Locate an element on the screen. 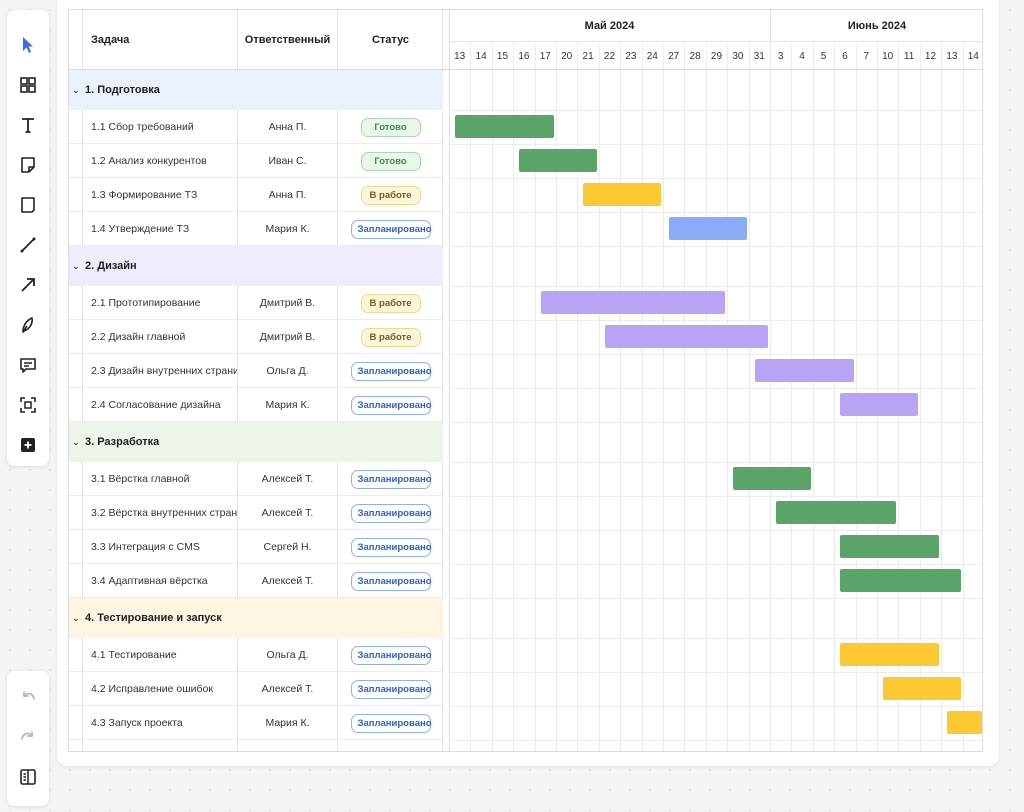 The width and height of the screenshot is (1024, 812). month-header: Май 2024 is located at coordinates (609, 26).